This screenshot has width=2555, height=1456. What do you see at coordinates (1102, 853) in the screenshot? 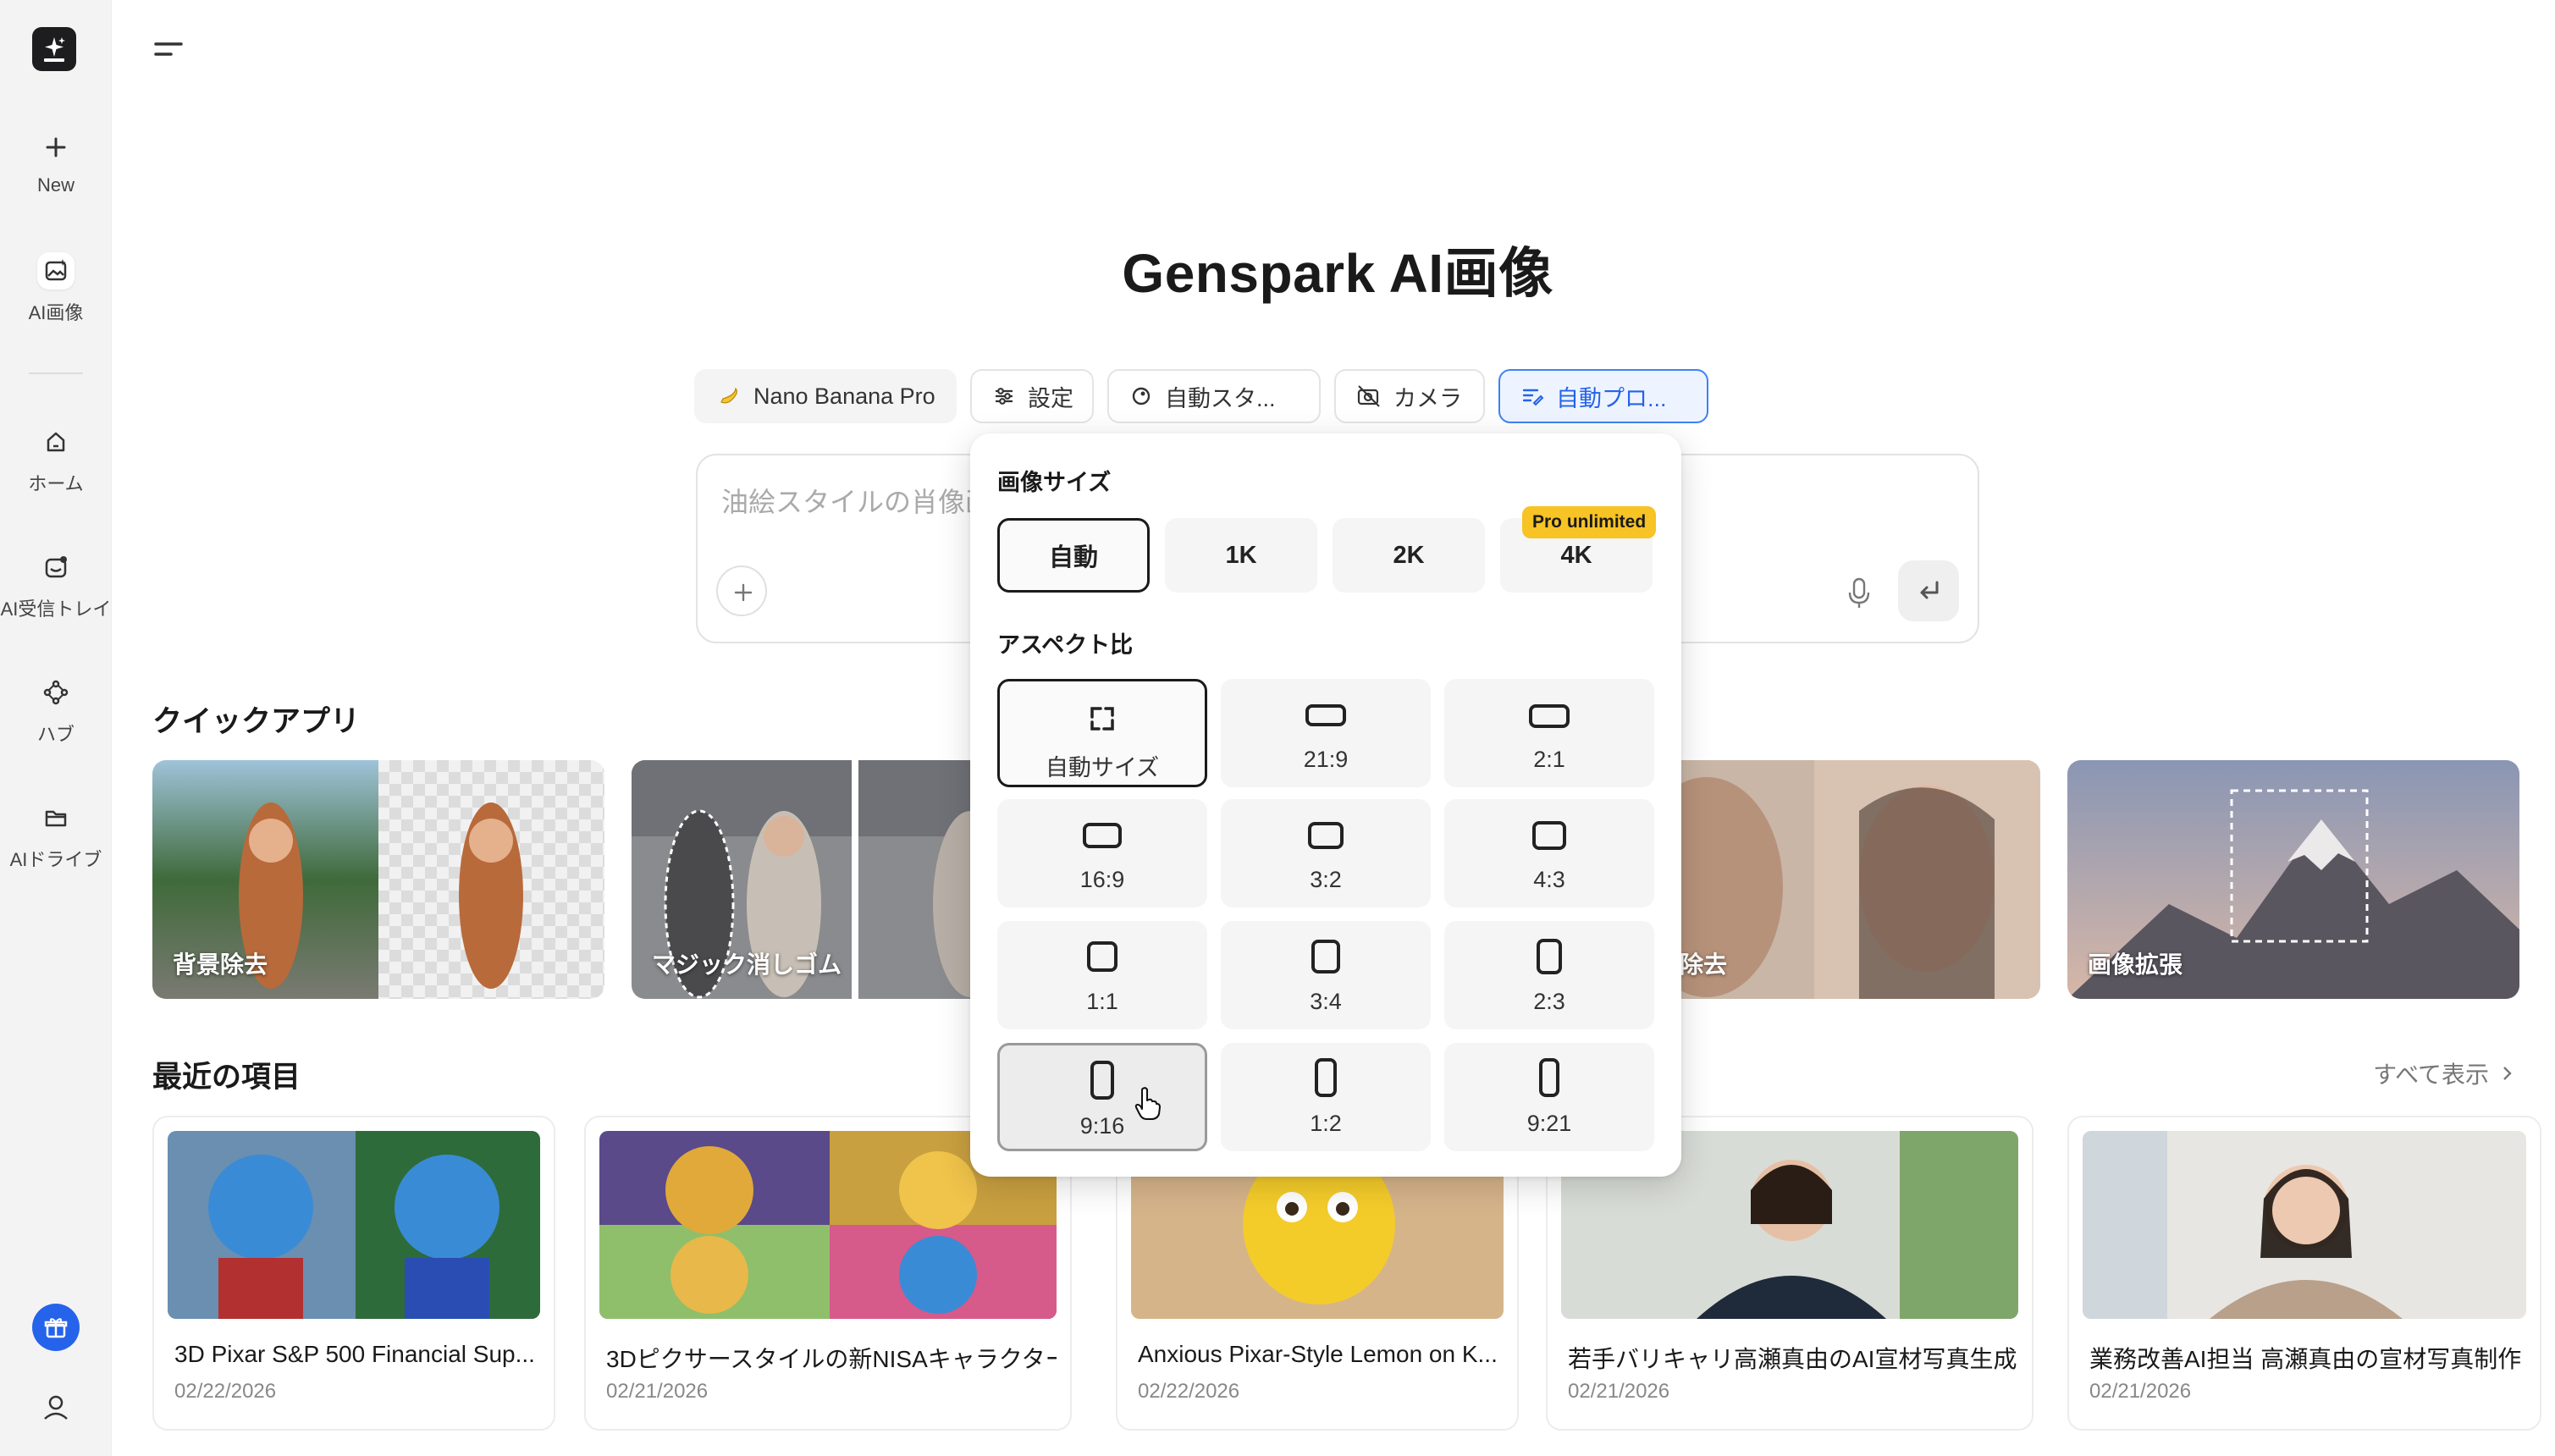
I see `aspect-option-16-9: 16:9` at bounding box center [1102, 853].